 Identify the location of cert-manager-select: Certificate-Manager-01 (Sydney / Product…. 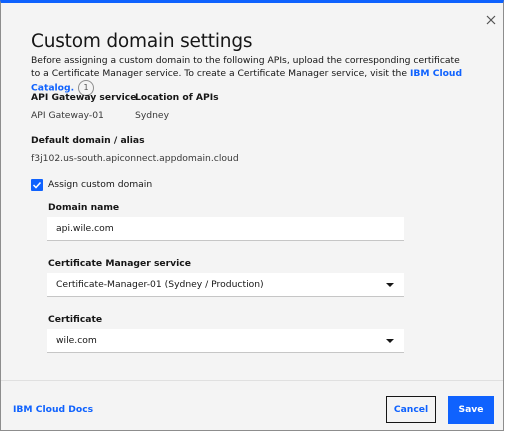
(225, 285).